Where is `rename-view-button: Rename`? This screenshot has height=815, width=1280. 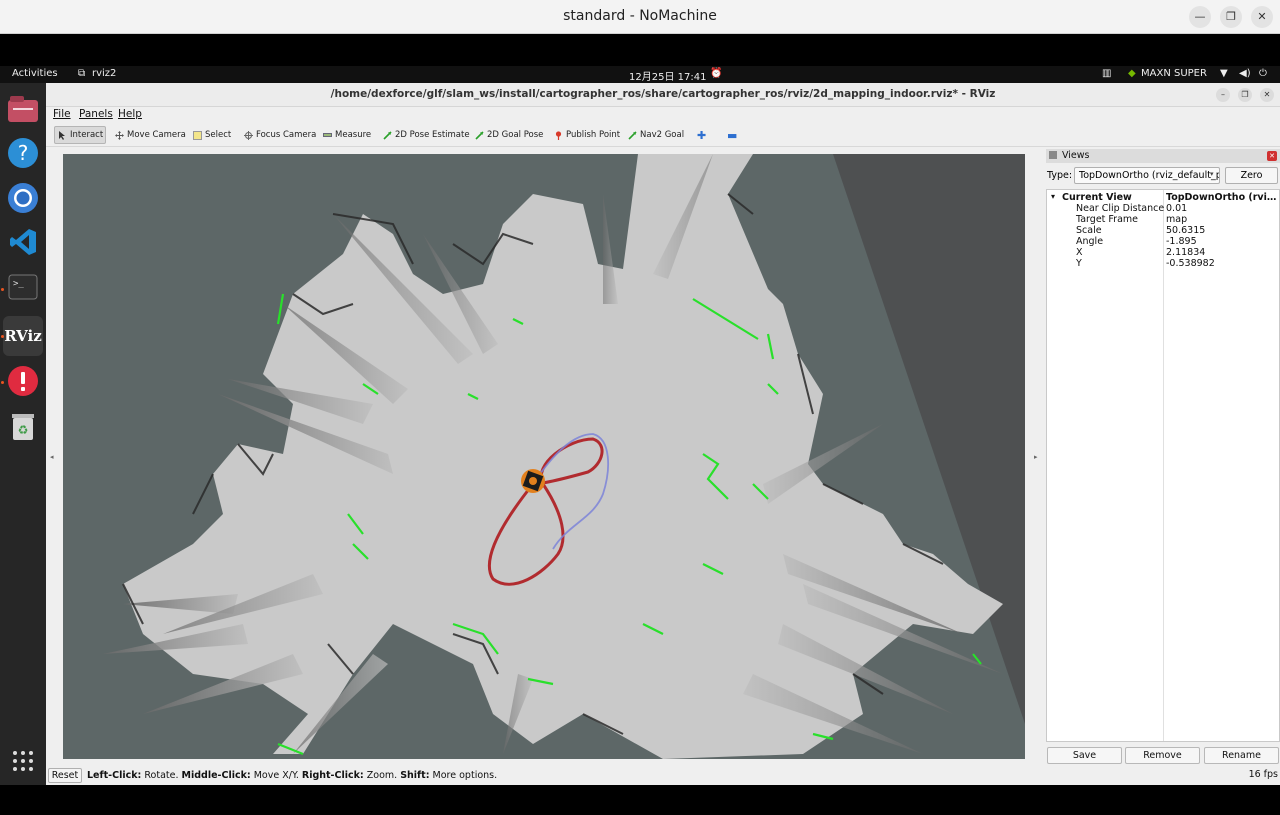 rename-view-button: Rename is located at coordinates (1241, 755).